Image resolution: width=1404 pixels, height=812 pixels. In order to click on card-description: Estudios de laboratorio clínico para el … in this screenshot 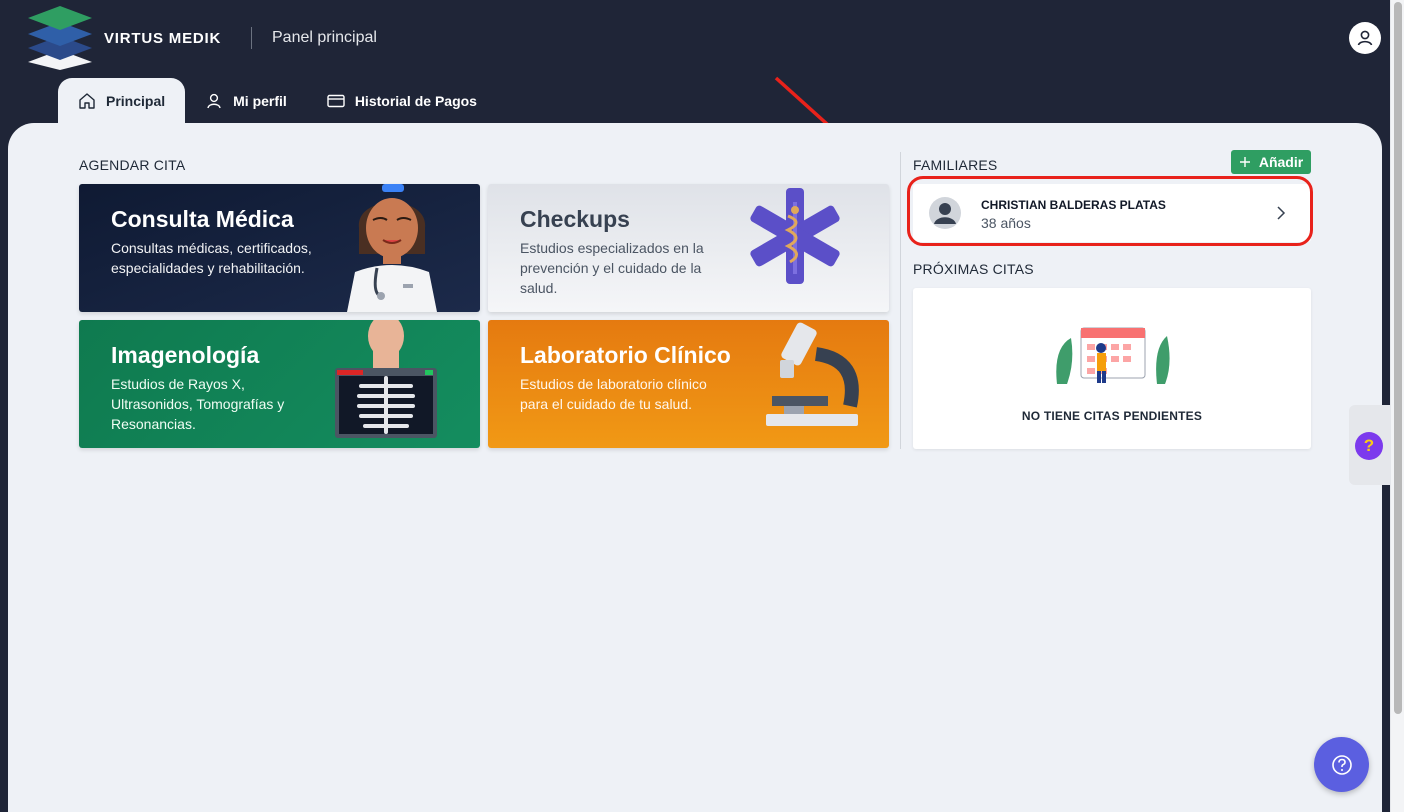, I will do `click(613, 394)`.